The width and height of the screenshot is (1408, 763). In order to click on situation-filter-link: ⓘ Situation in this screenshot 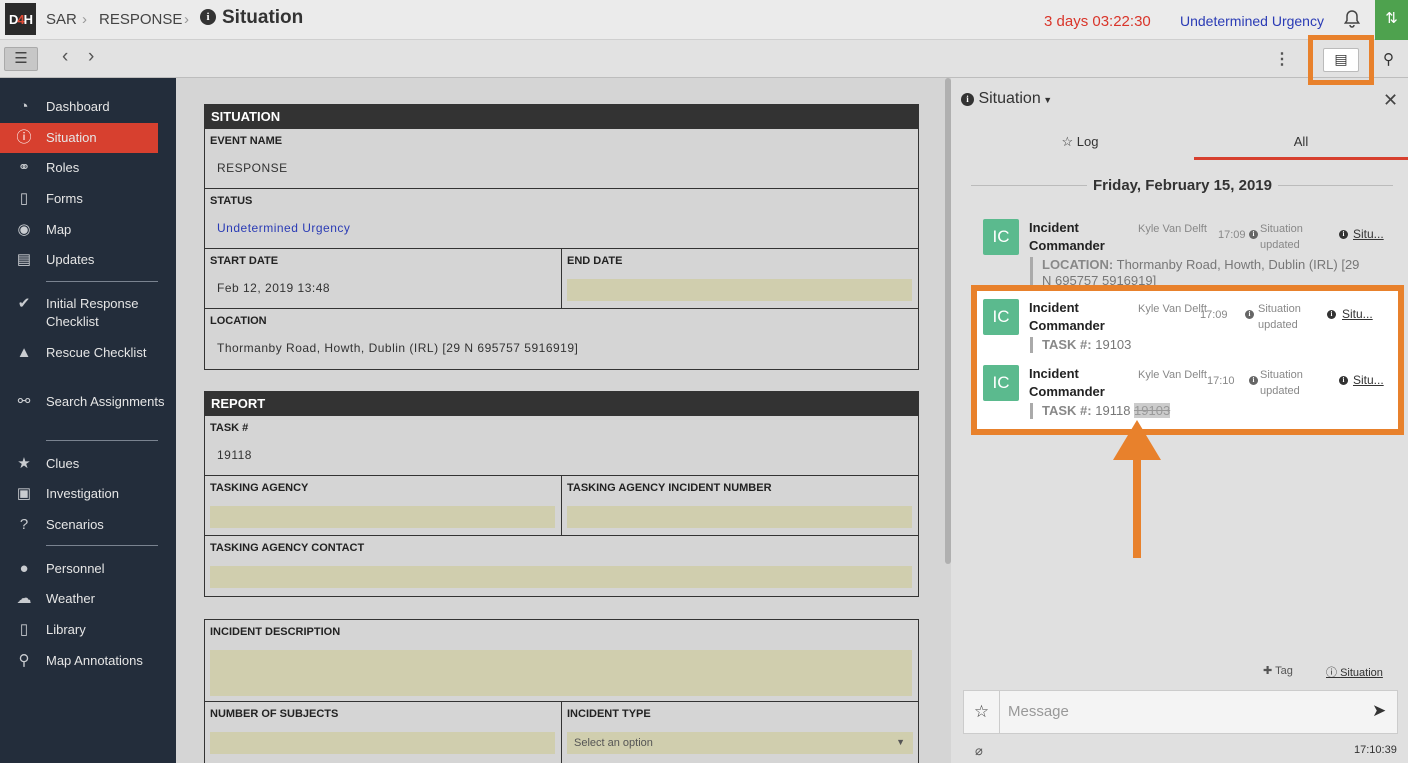, I will do `click(1354, 672)`.